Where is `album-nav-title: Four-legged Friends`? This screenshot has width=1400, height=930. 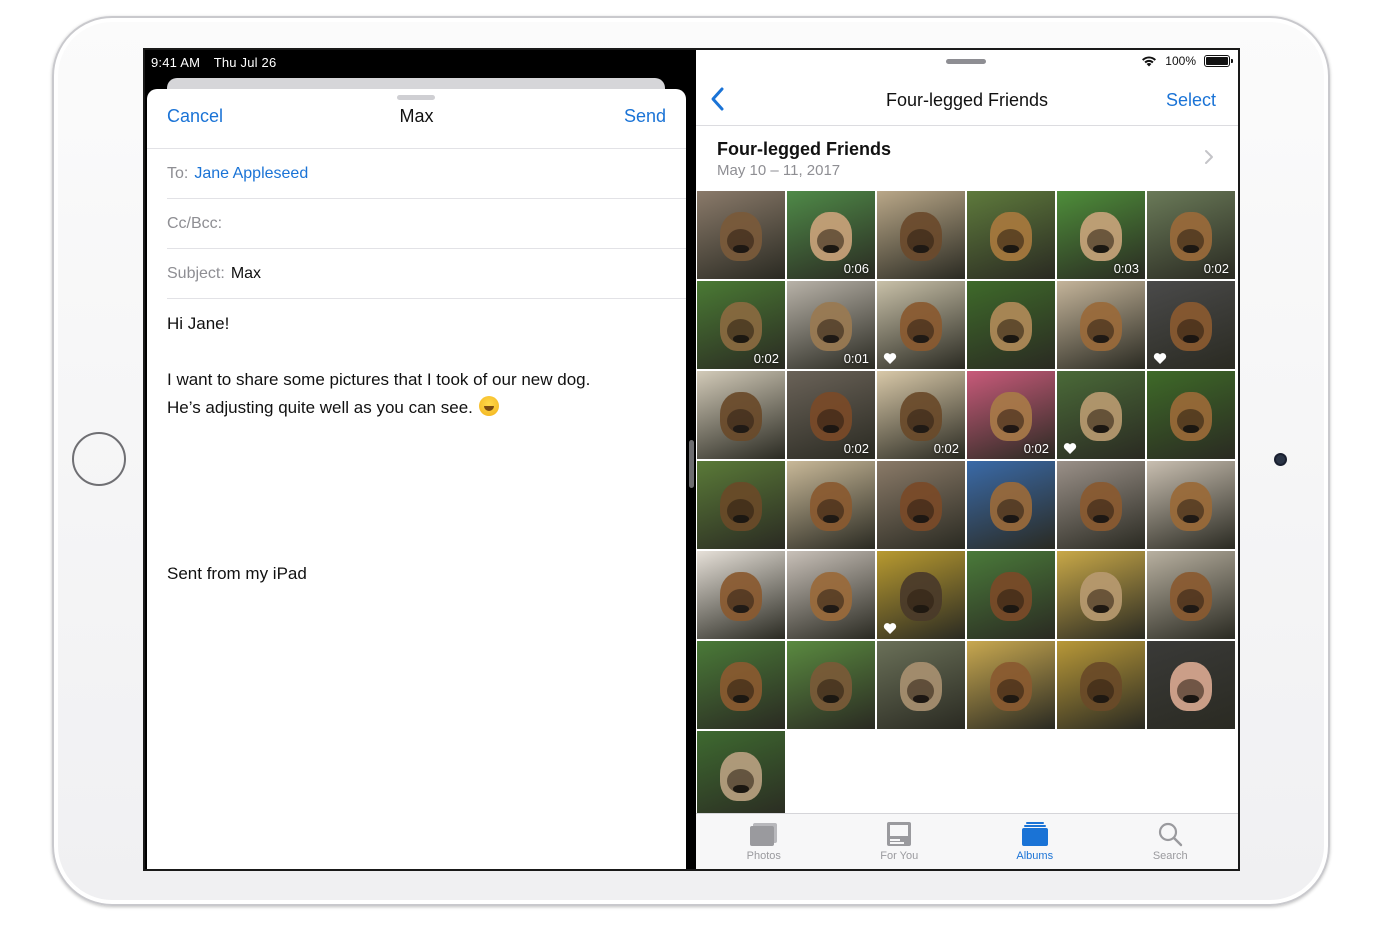 album-nav-title: Four-legged Friends is located at coordinates (967, 100).